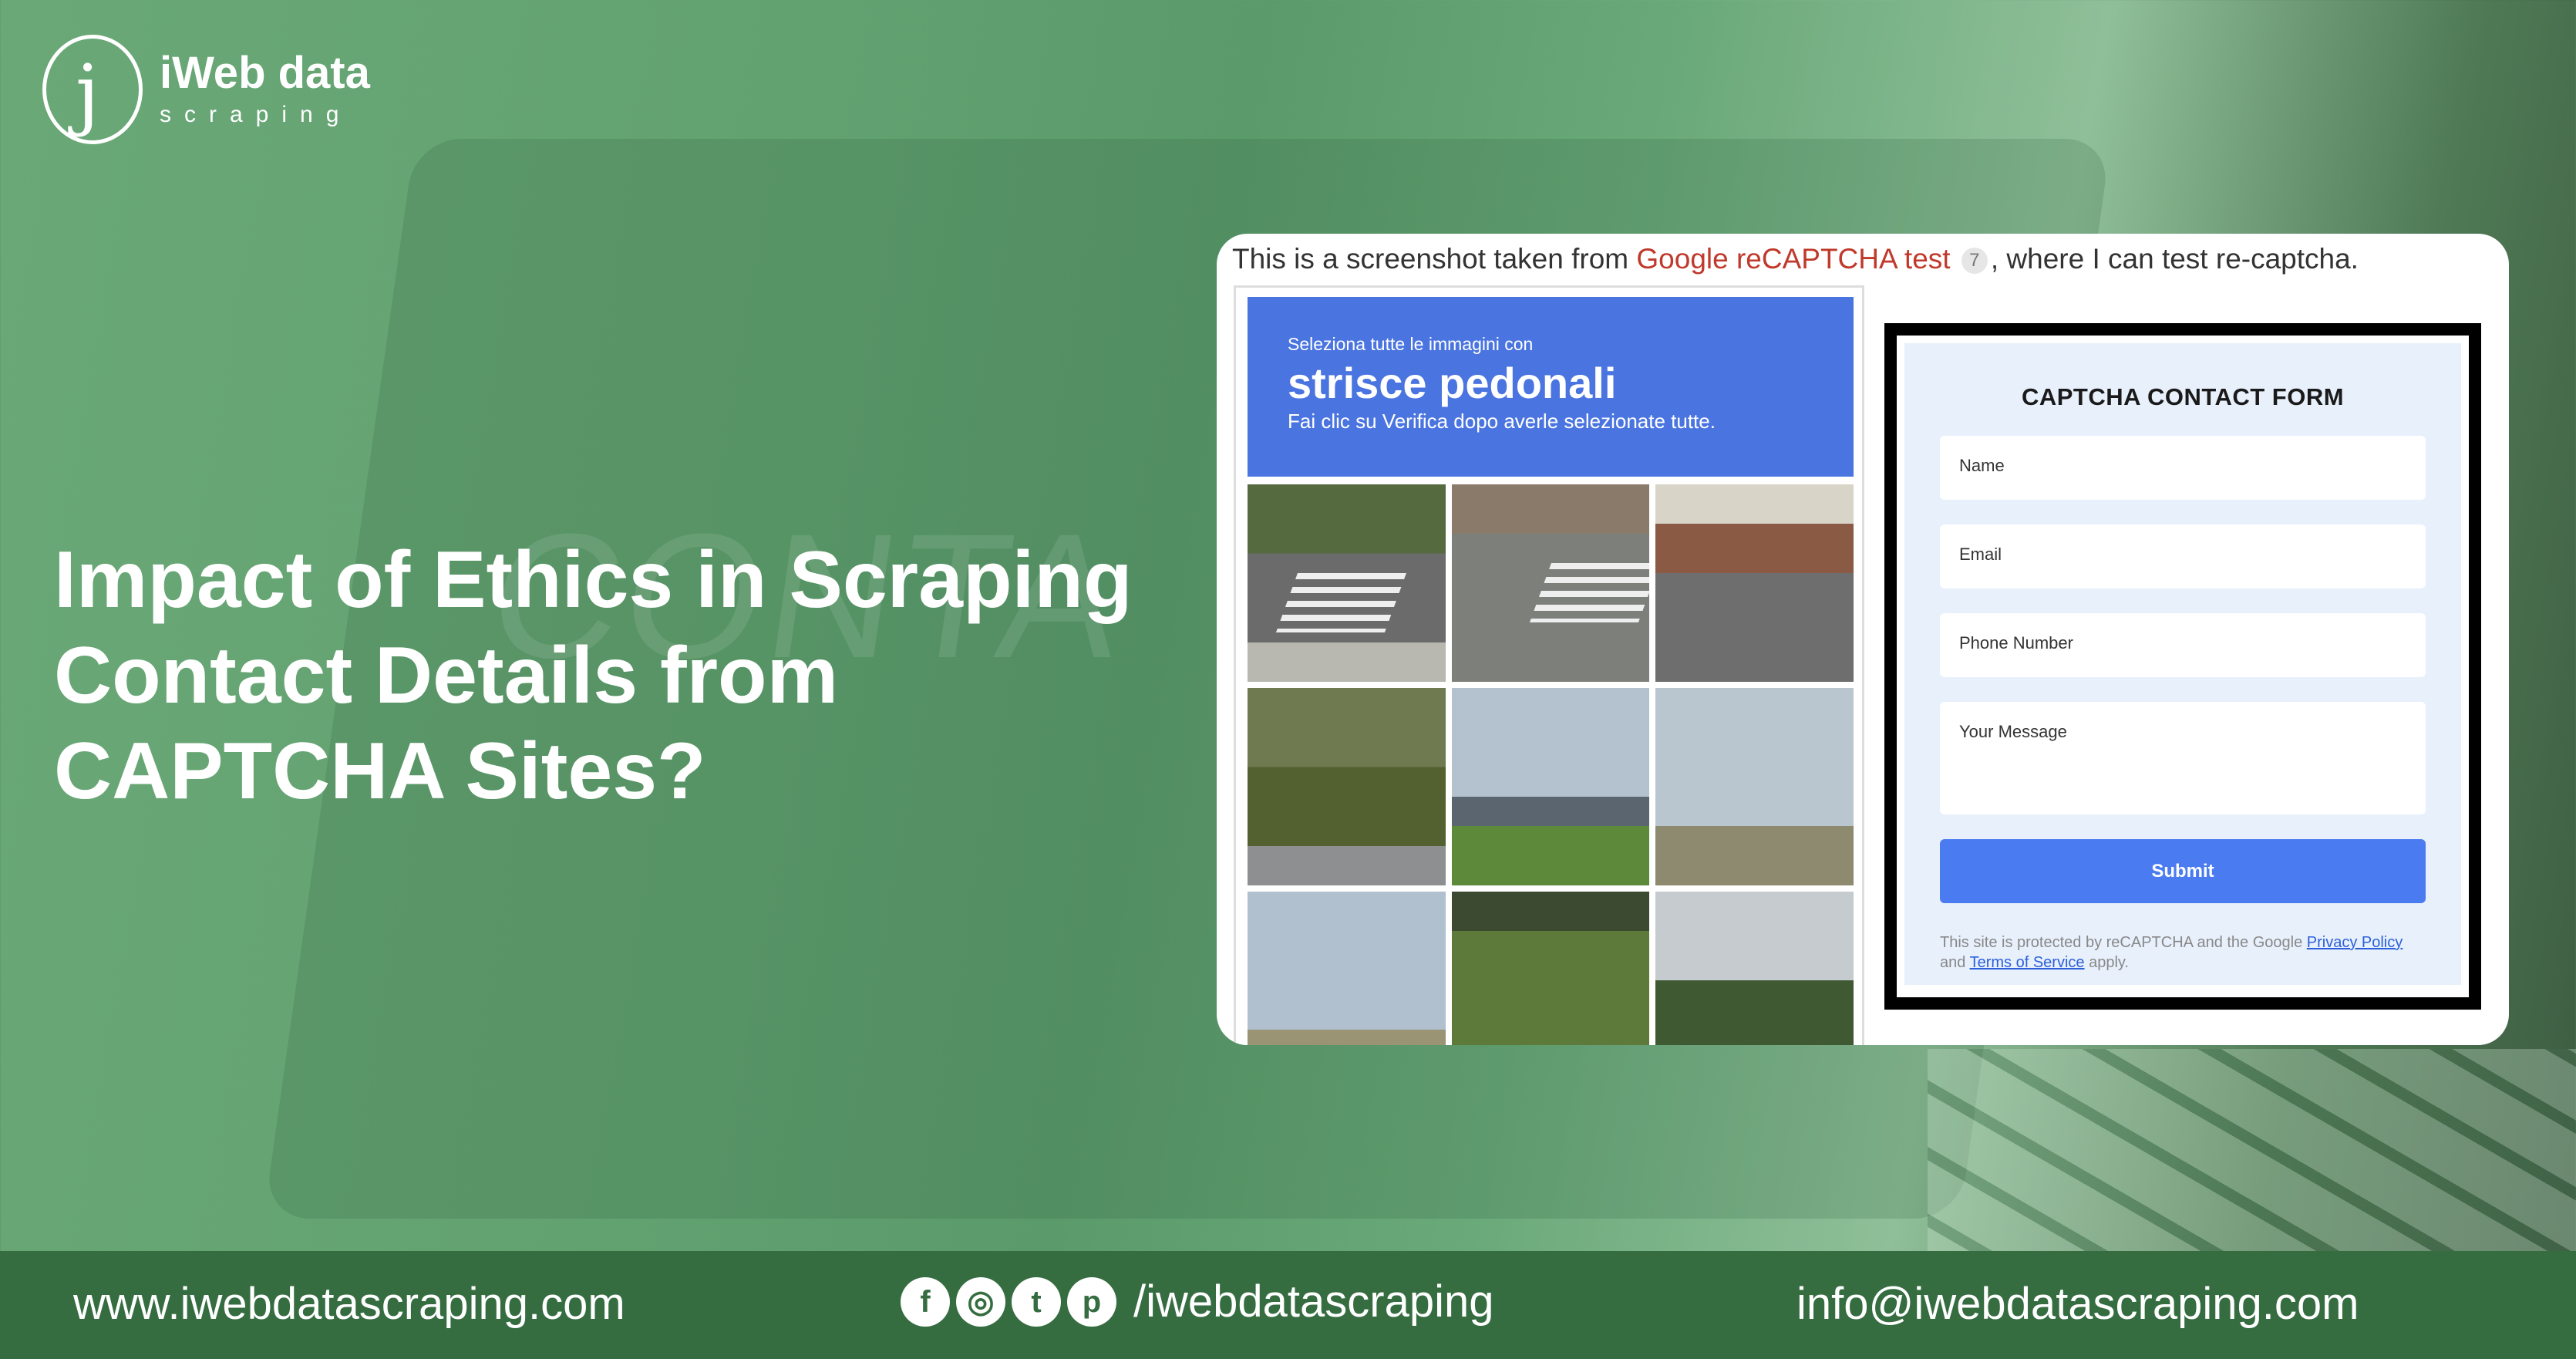 The height and width of the screenshot is (1359, 2576). I want to click on instagram-icon: ◎, so click(981, 1301).